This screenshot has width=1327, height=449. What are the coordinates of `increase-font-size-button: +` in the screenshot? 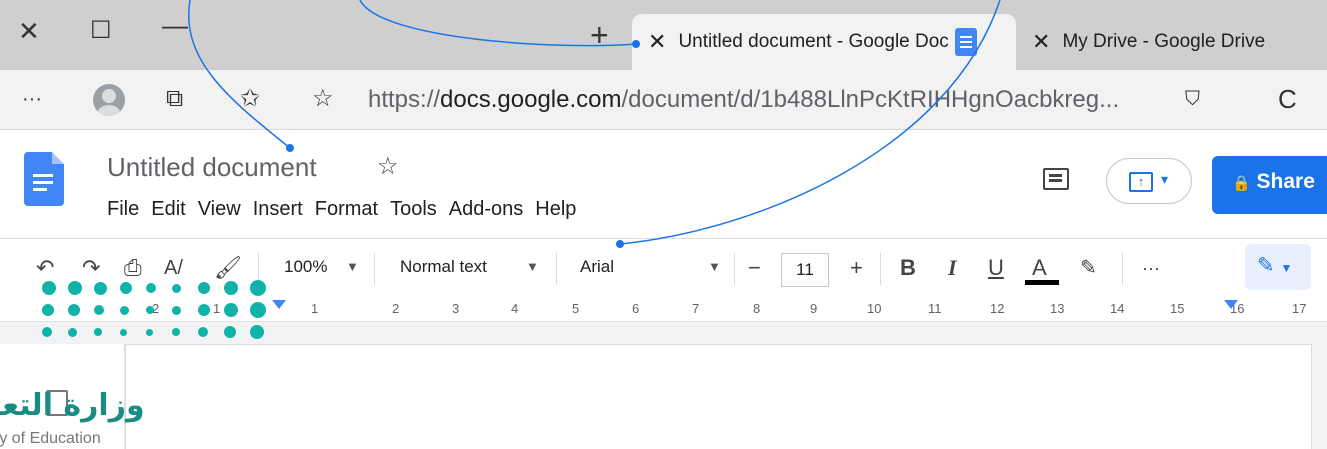 It's located at (856, 268).